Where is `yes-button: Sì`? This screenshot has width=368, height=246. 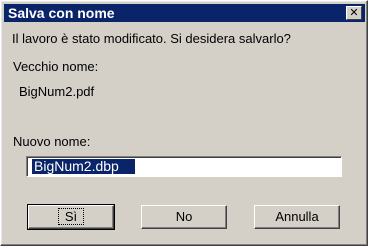
yes-button: Sì is located at coordinates (71, 217).